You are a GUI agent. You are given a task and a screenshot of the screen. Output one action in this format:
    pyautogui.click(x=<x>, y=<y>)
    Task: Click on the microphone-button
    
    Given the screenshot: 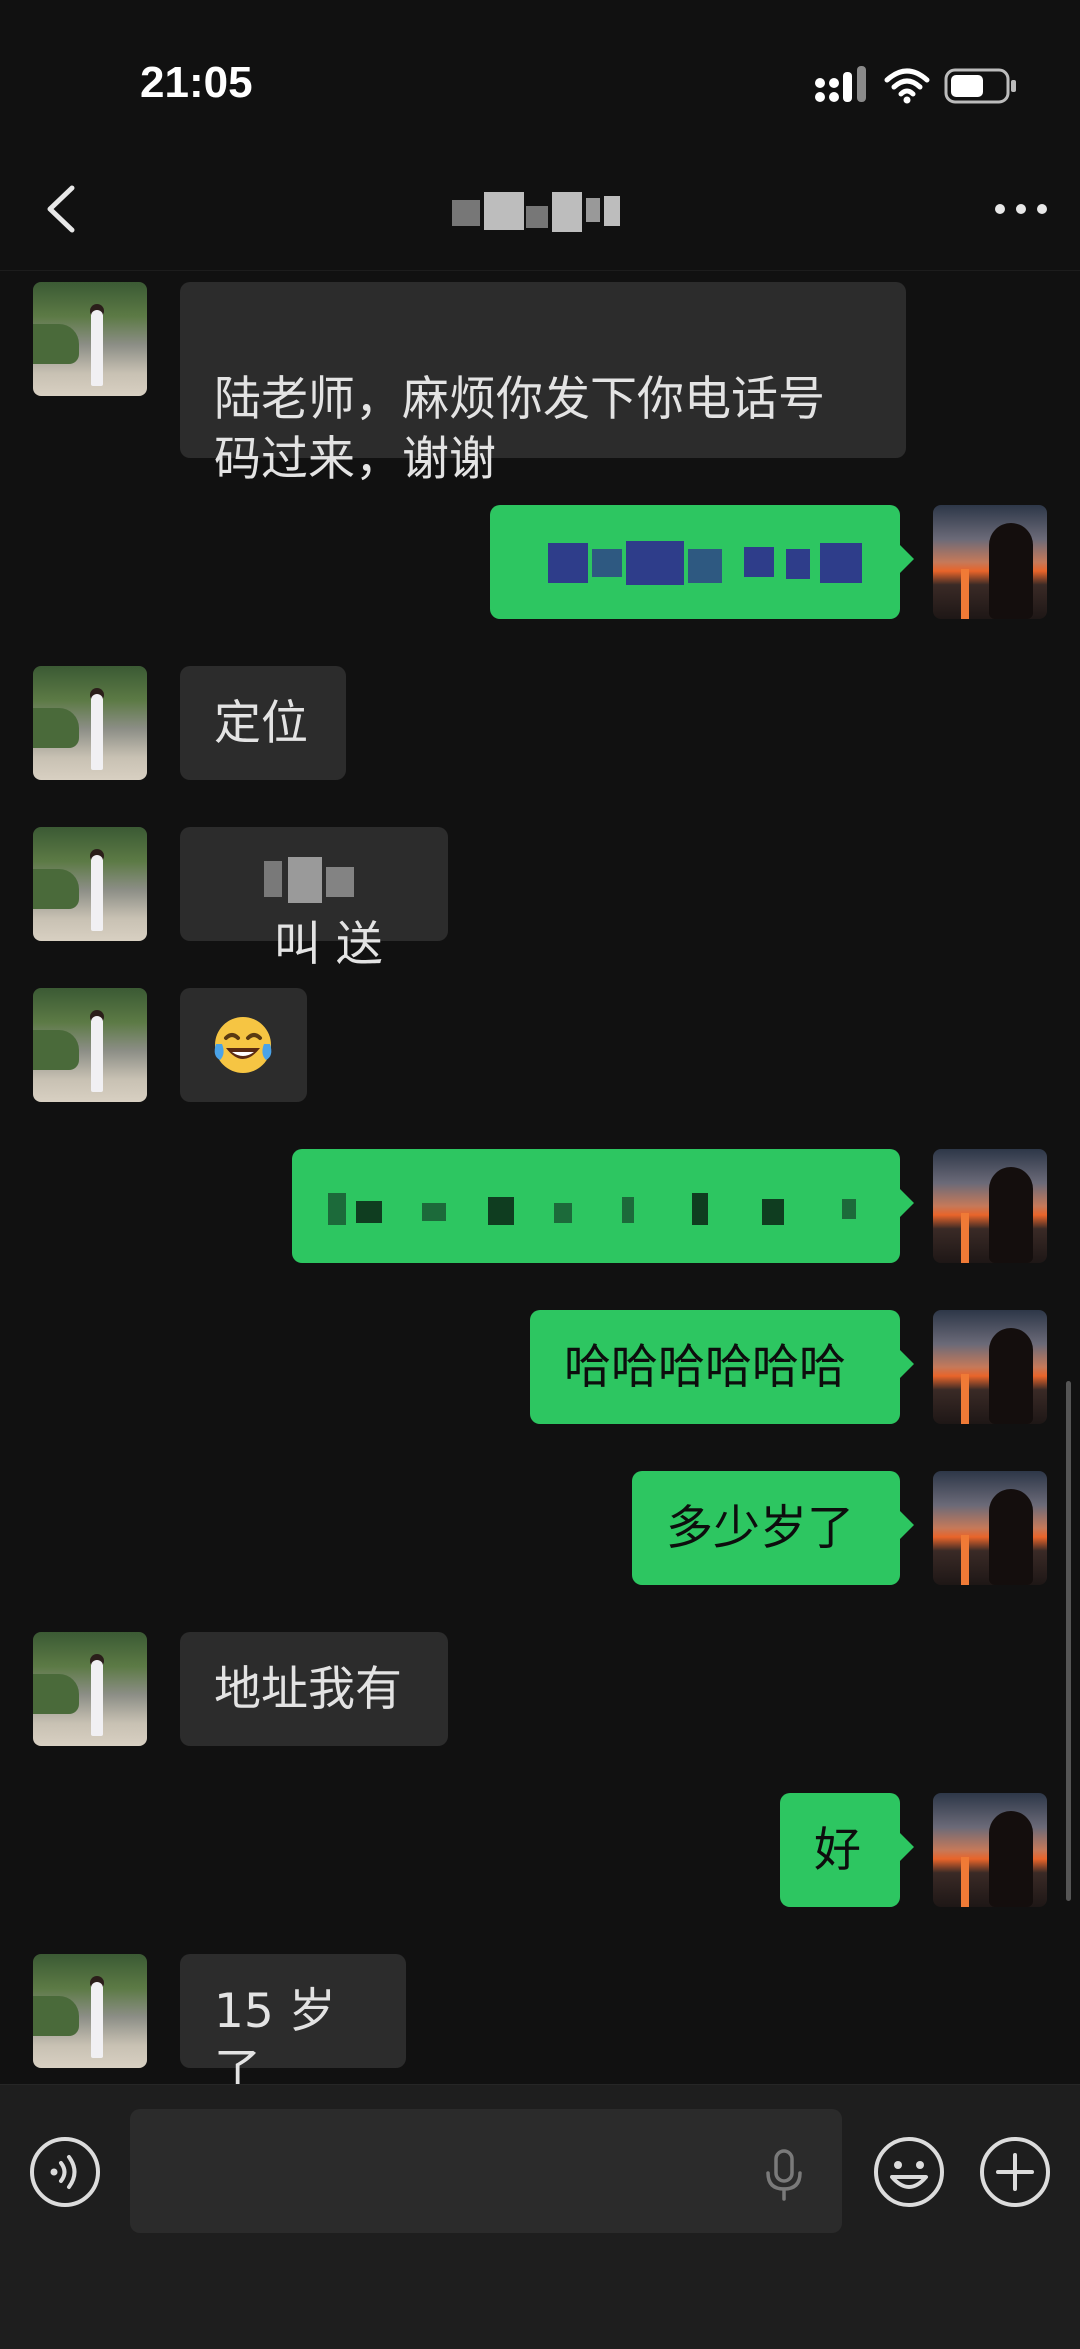 What is the action you would take?
    pyautogui.click(x=784, y=2175)
    